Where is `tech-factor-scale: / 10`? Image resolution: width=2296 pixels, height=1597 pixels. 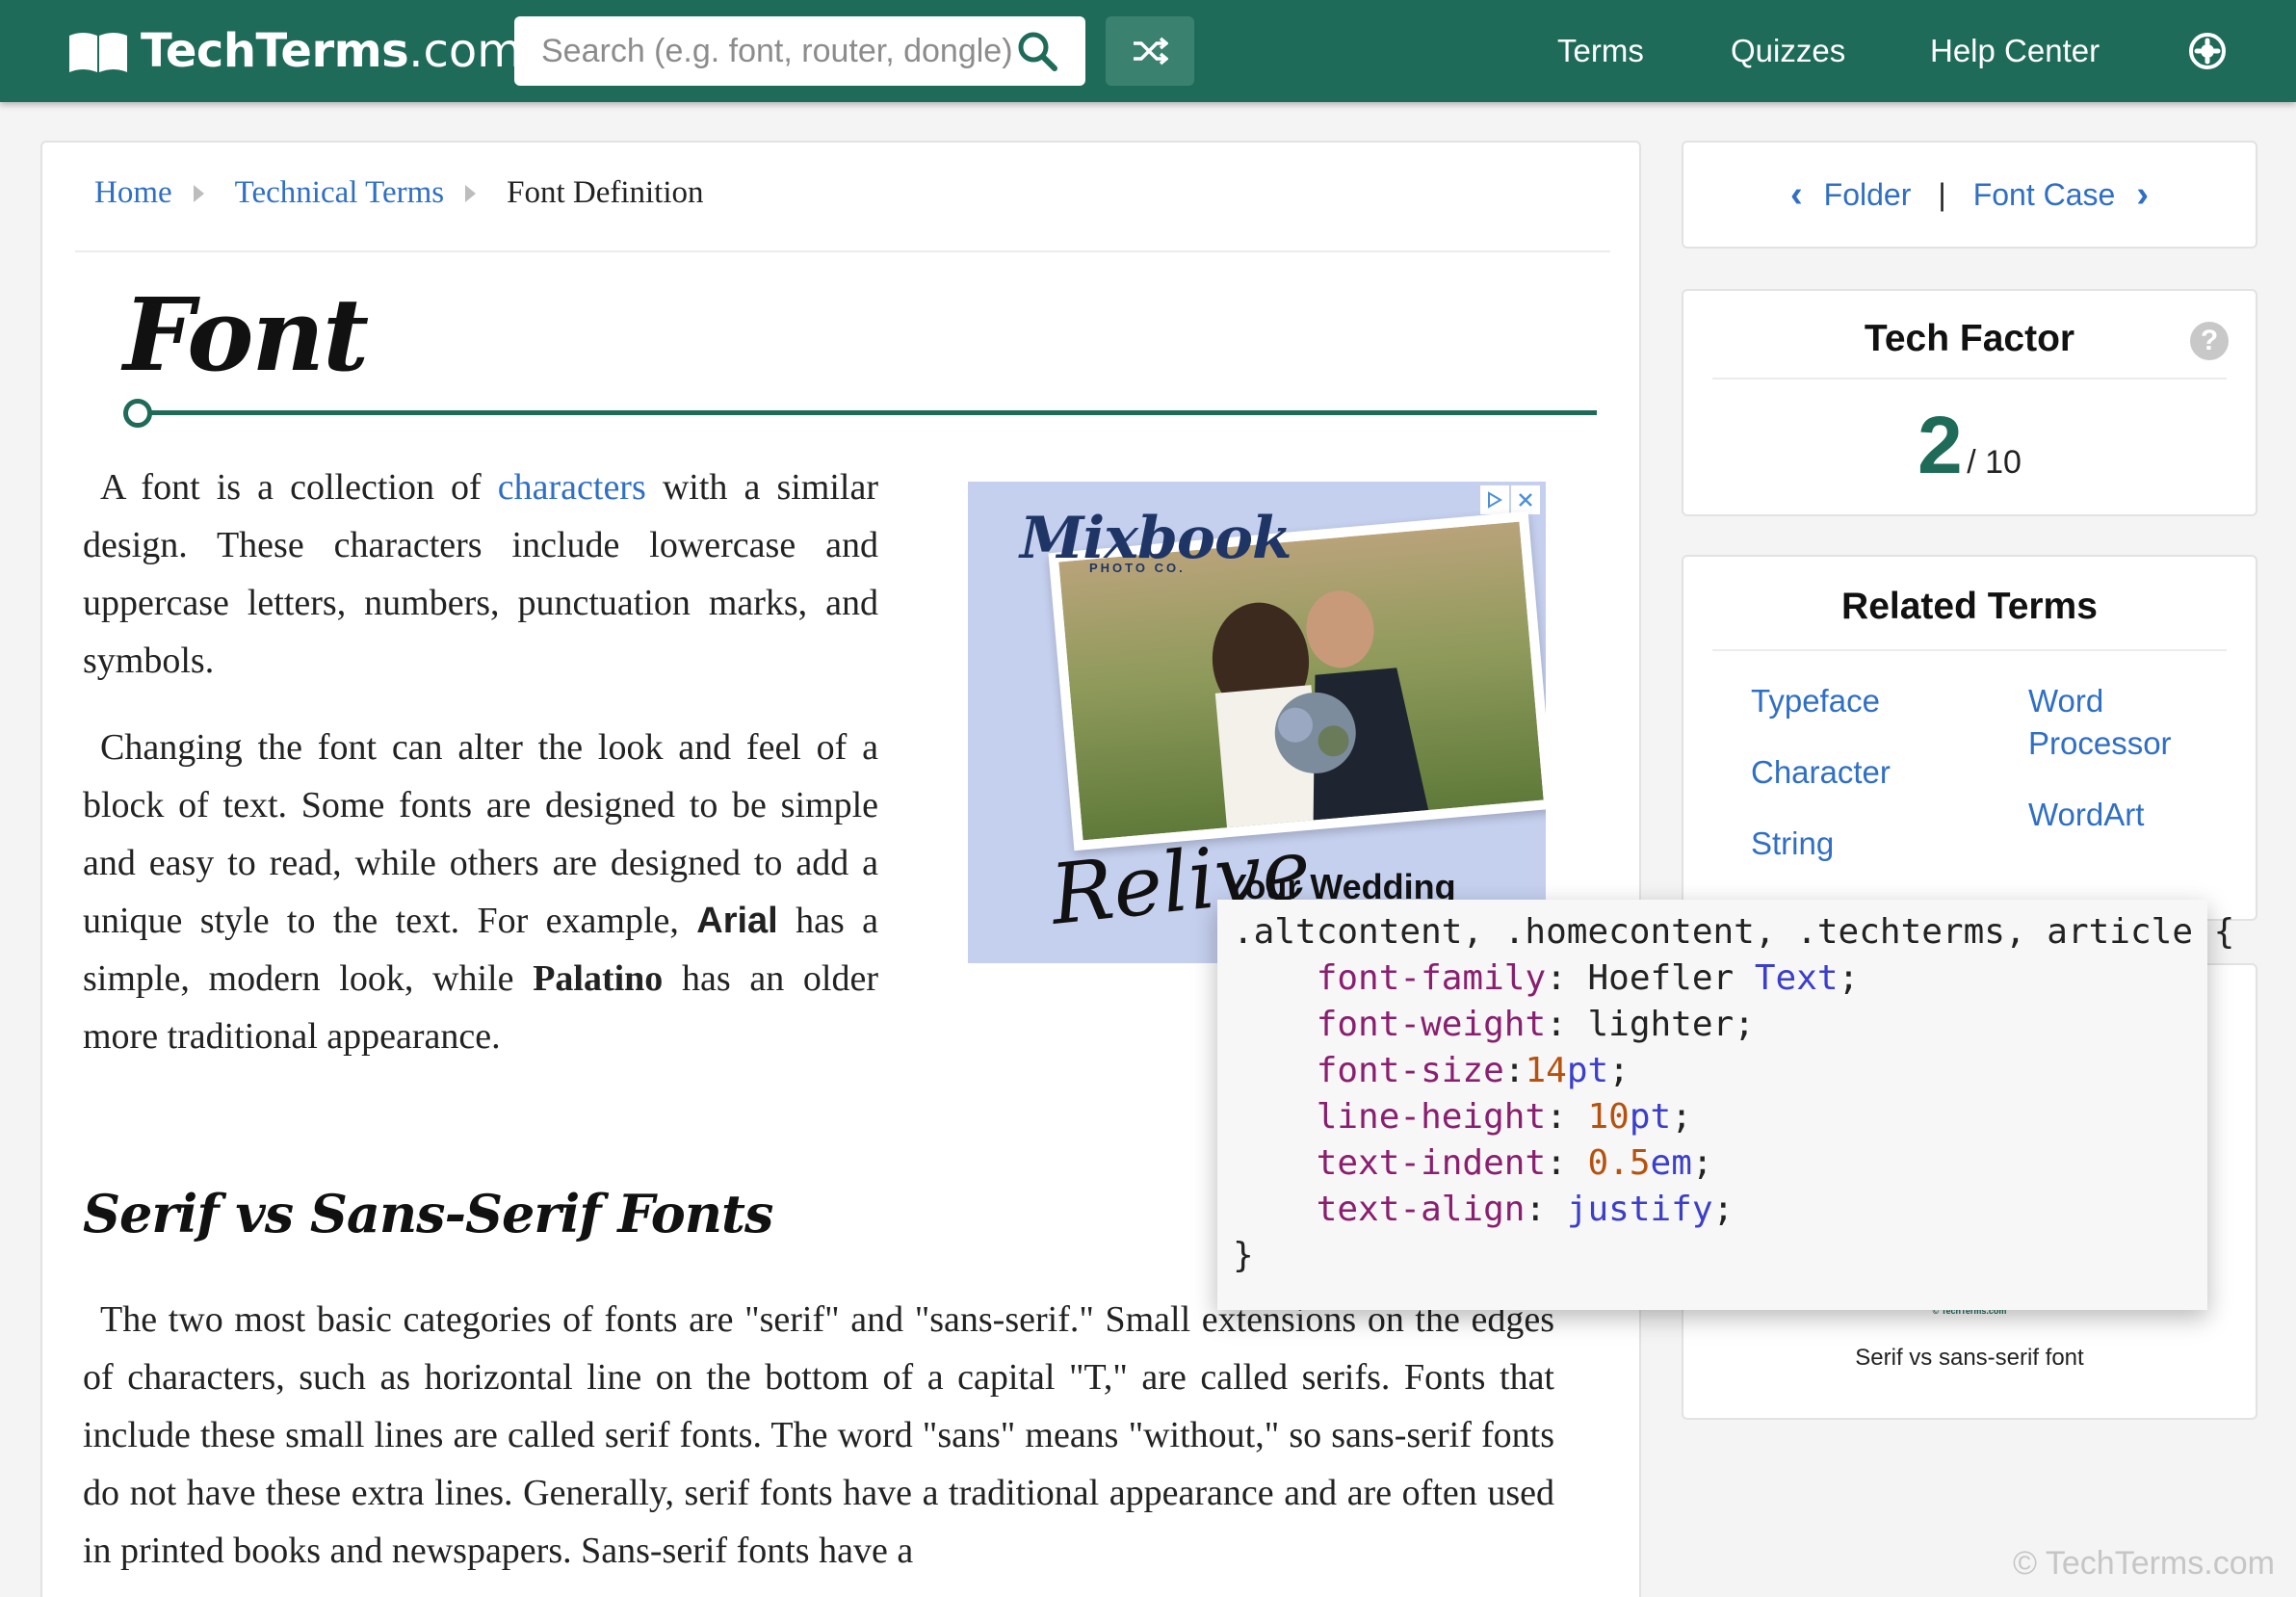 tech-factor-scale: / 10 is located at coordinates (1994, 463).